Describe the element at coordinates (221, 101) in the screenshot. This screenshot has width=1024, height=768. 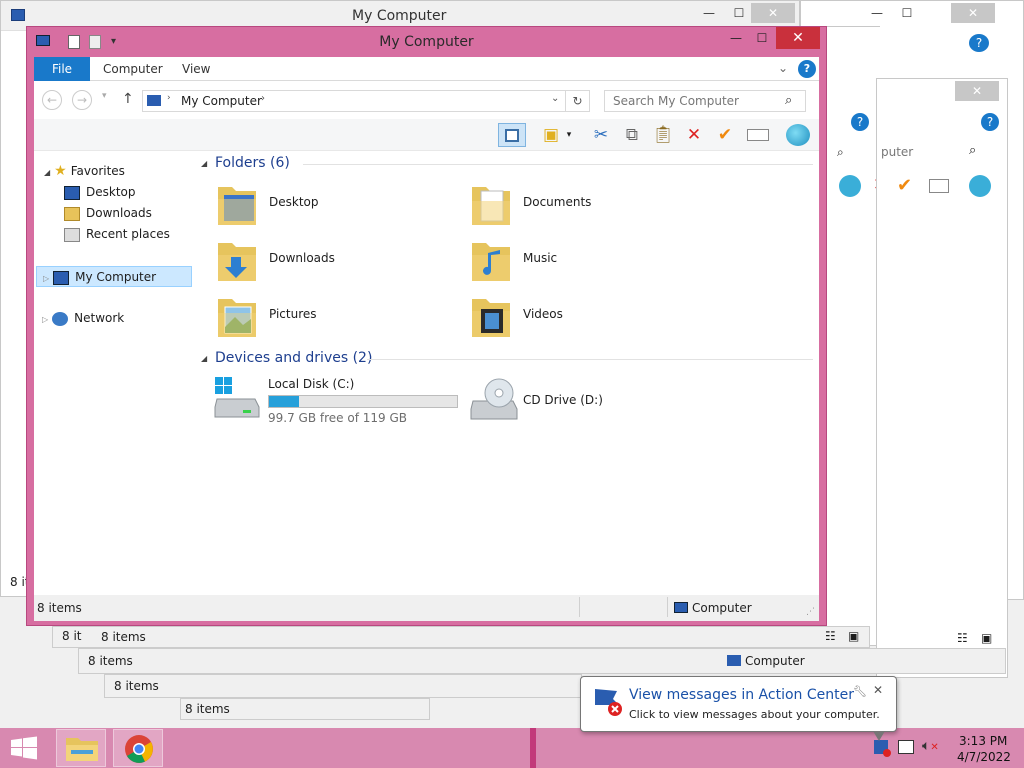
I see `address-path: My Computer` at that location.